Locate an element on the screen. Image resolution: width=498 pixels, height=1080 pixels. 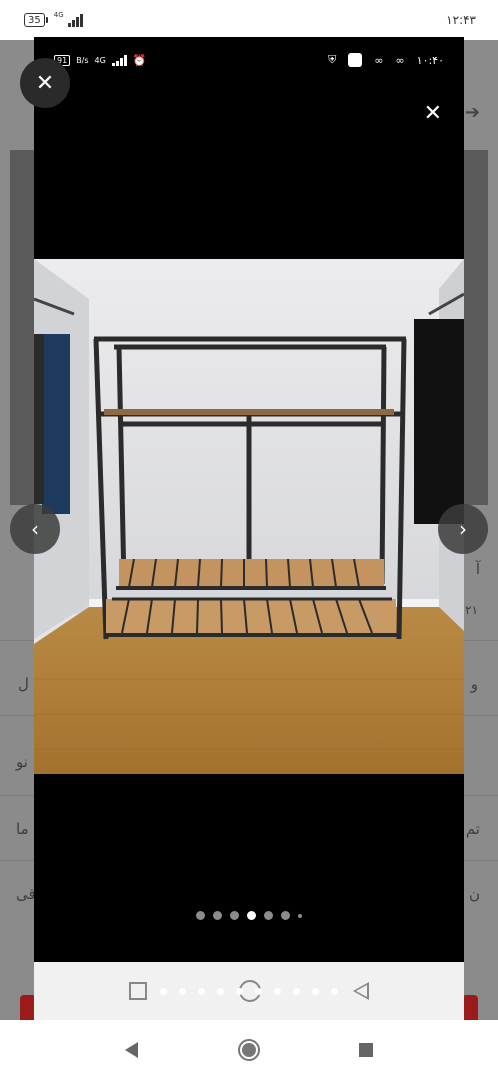
chevron-left-icon: ‹ is located at coordinates (35, 529).